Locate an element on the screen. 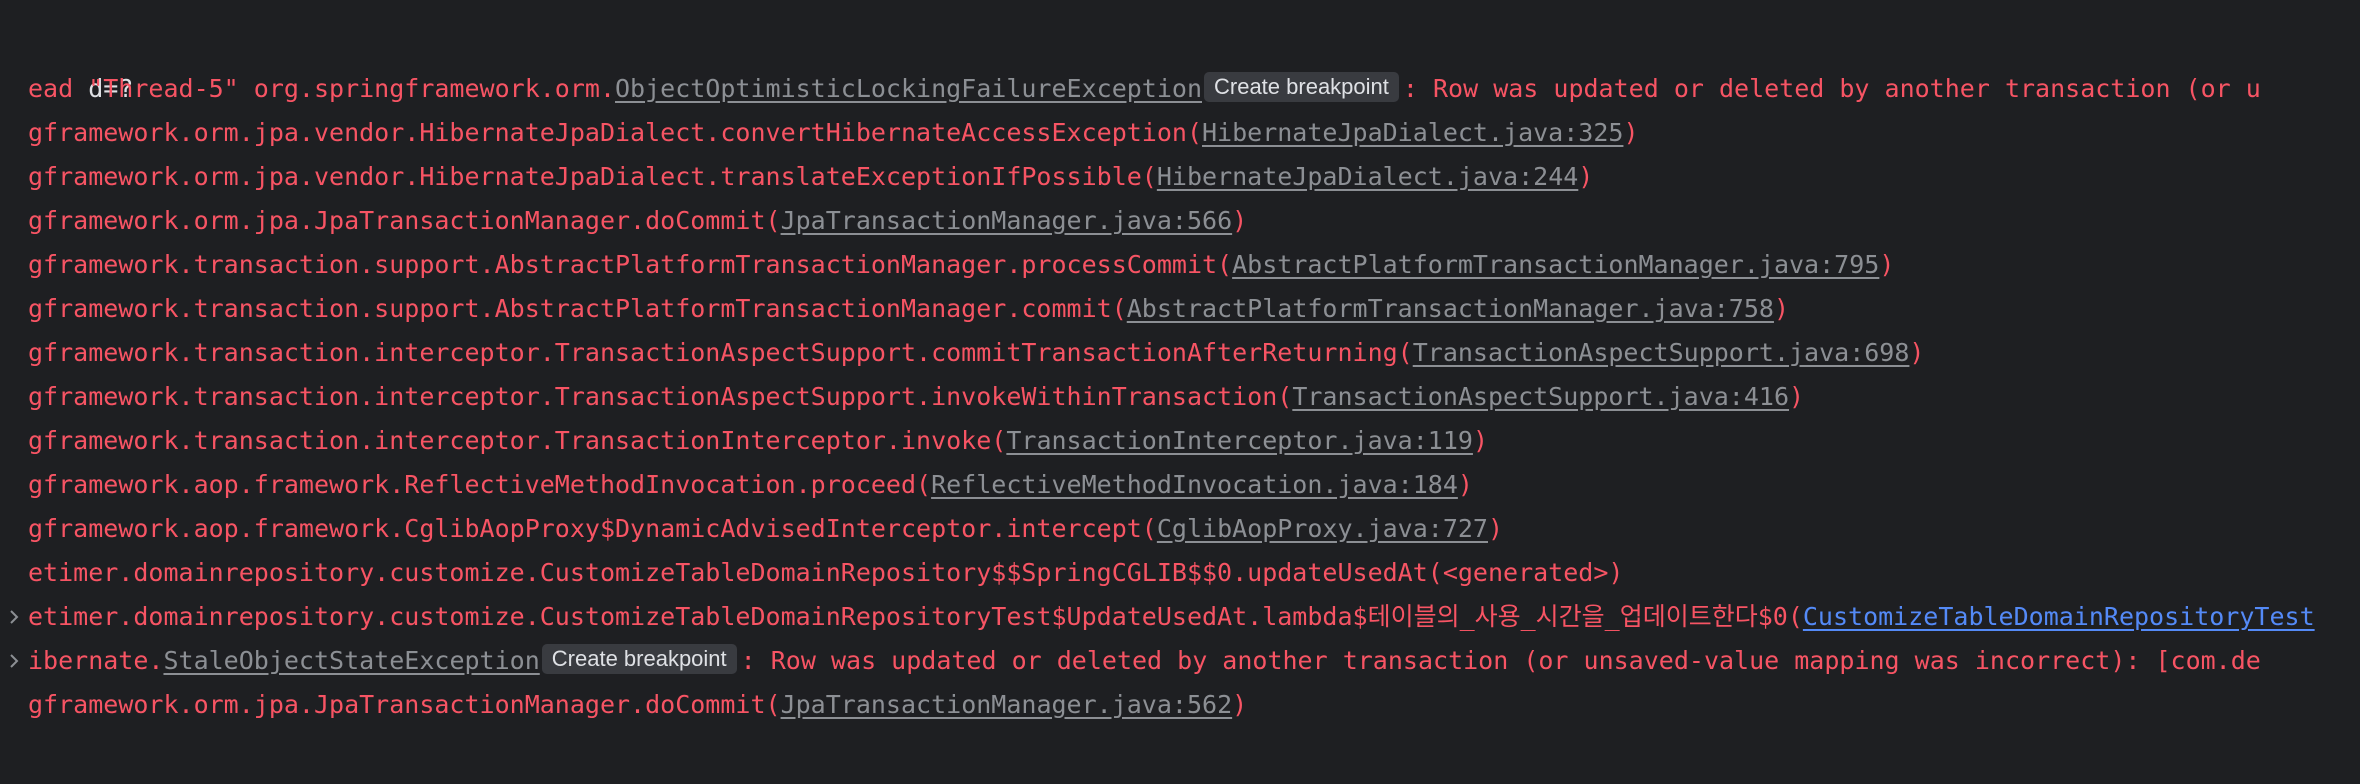 This screenshot has height=784, width=2360. expand-cause-toggle is located at coordinates (14, 661).